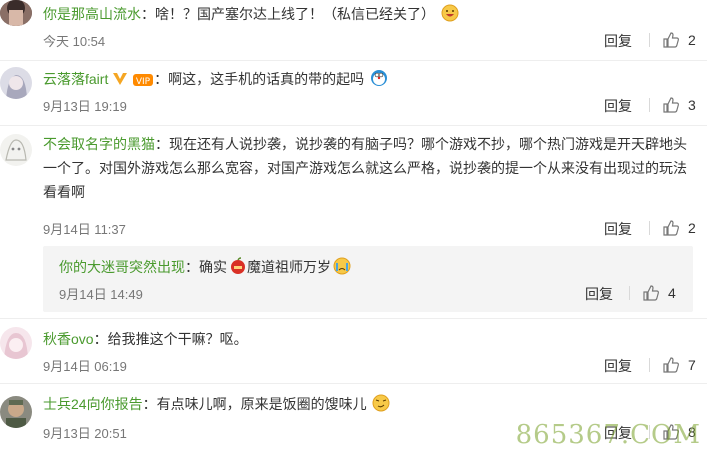 The height and width of the screenshot is (454, 707). I want to click on comment-timestamp: 9月13日 19:19, so click(85, 106).